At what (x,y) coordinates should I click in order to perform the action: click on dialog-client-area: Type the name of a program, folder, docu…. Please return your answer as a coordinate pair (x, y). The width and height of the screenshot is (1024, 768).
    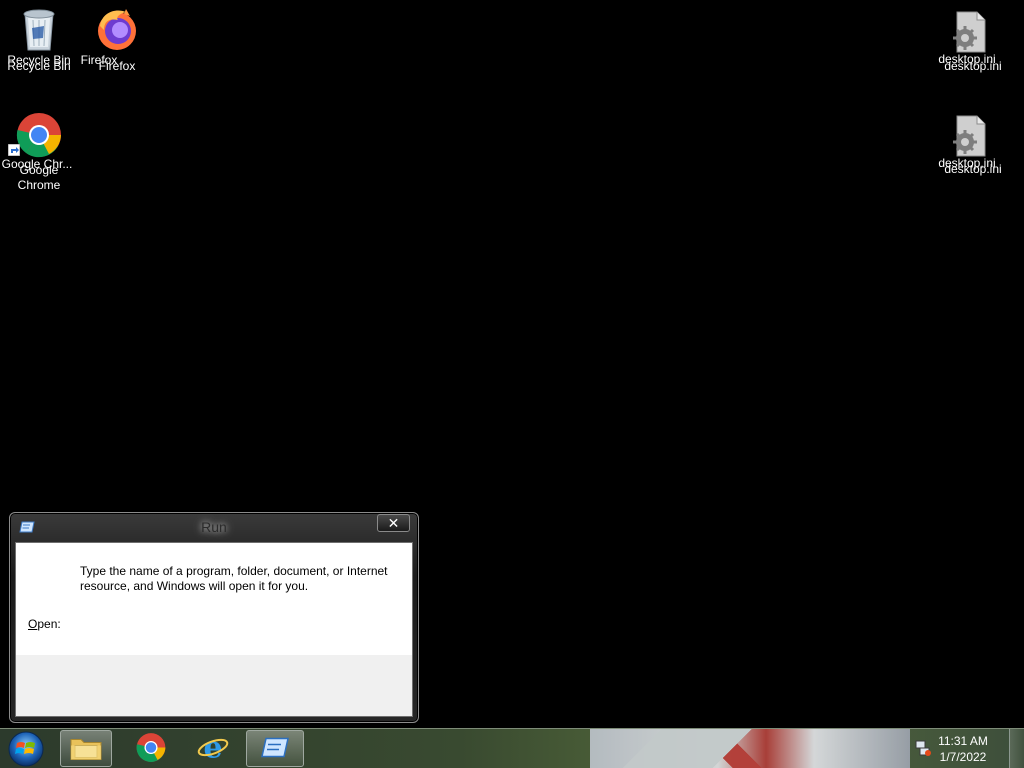
    Looking at the image, I should click on (214, 629).